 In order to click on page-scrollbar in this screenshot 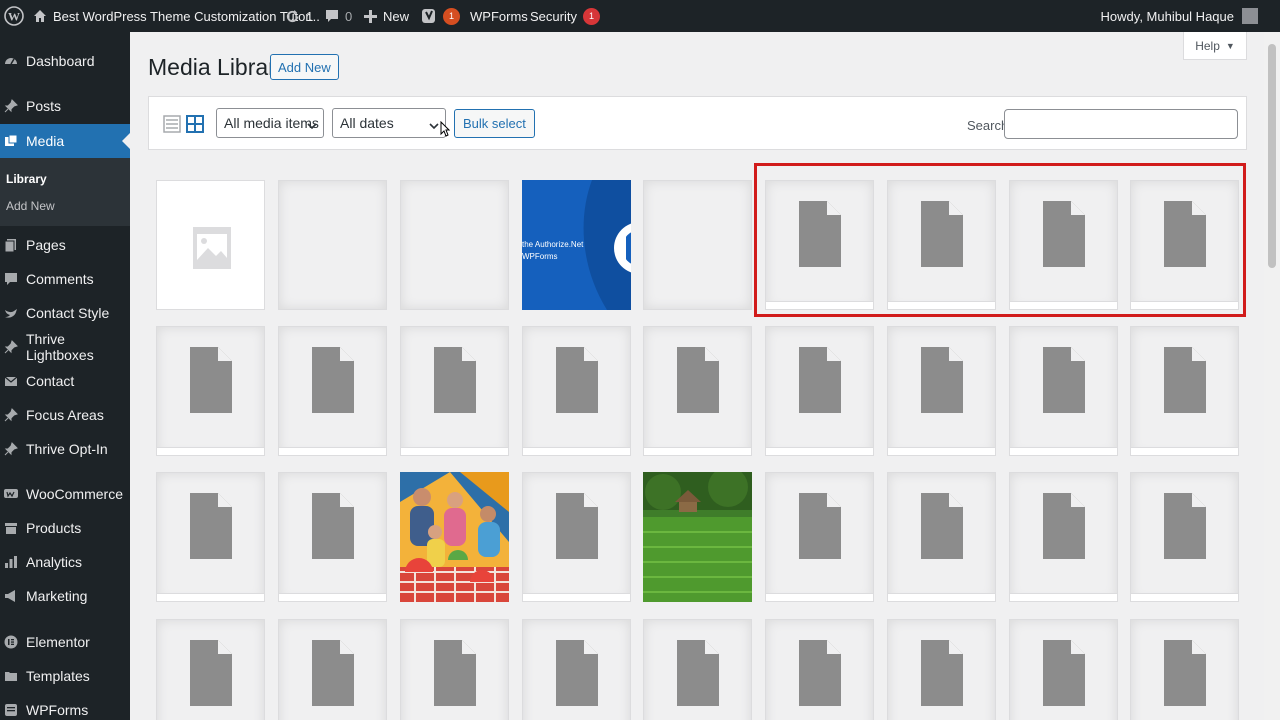, I will do `click(1272, 376)`.